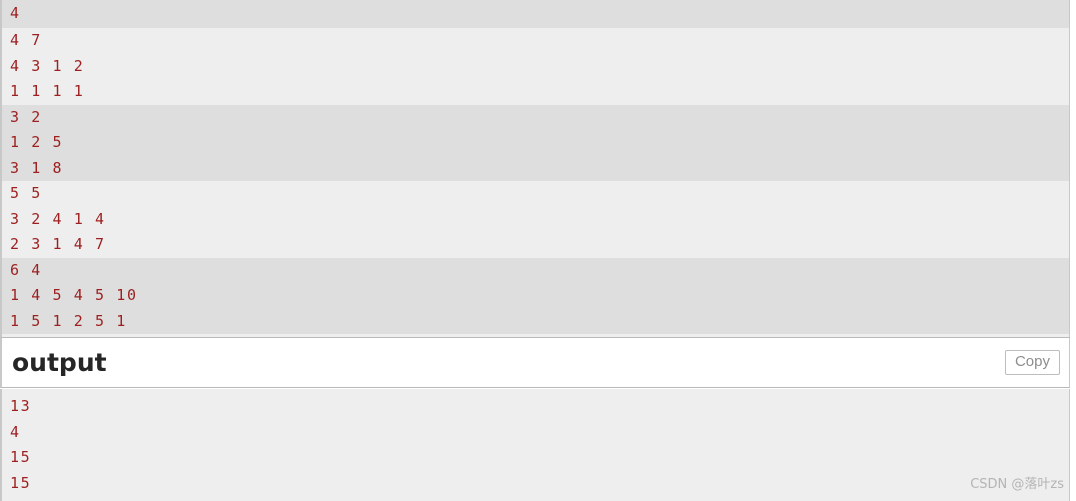  Describe the element at coordinates (26, 116) in the screenshot. I see `code-line: 3 2` at that location.